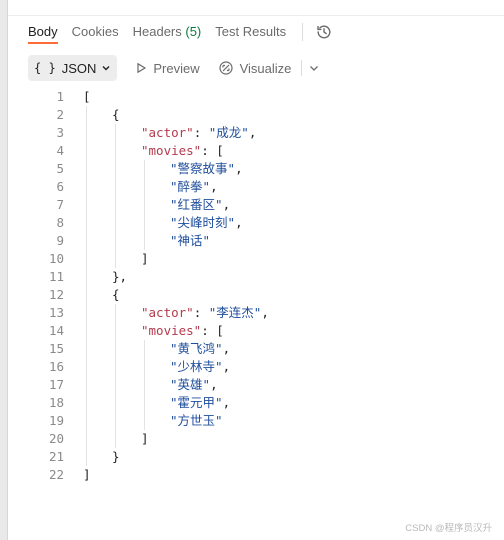  Describe the element at coordinates (60, 96) in the screenshot. I see `line-number: 1` at that location.